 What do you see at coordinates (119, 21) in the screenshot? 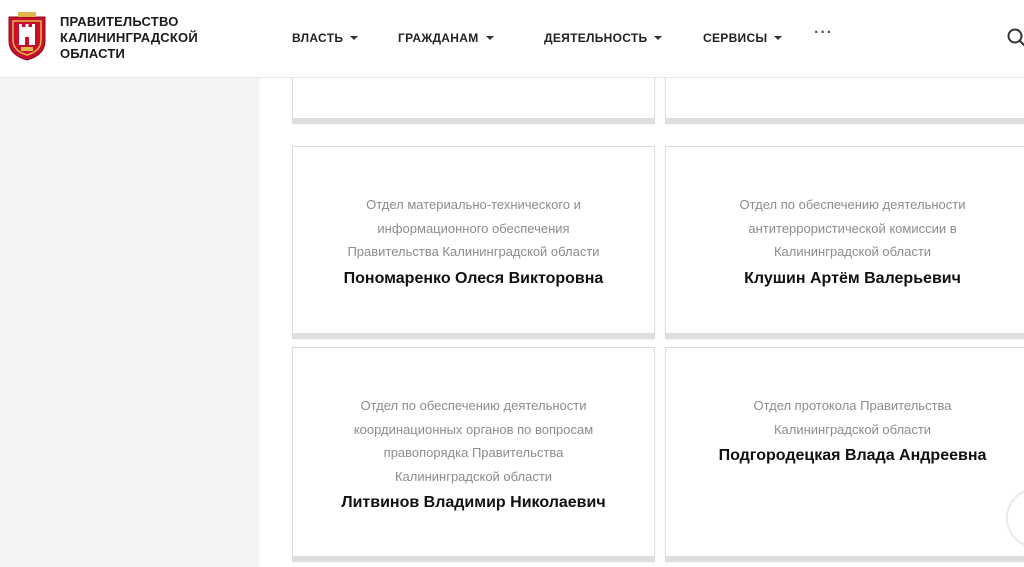
I see `org-name-line: ПРАВИТЕЛЬСТВО` at bounding box center [119, 21].